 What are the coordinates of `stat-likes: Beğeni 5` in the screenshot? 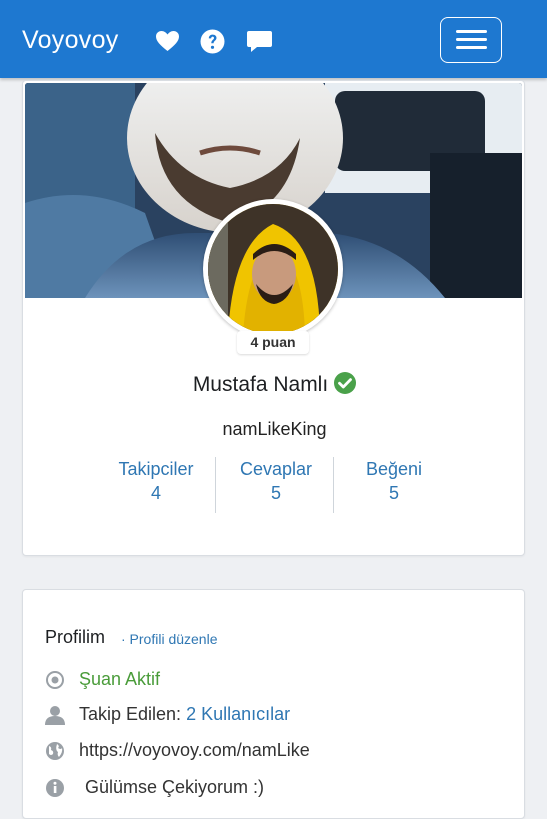 It's located at (394, 481).